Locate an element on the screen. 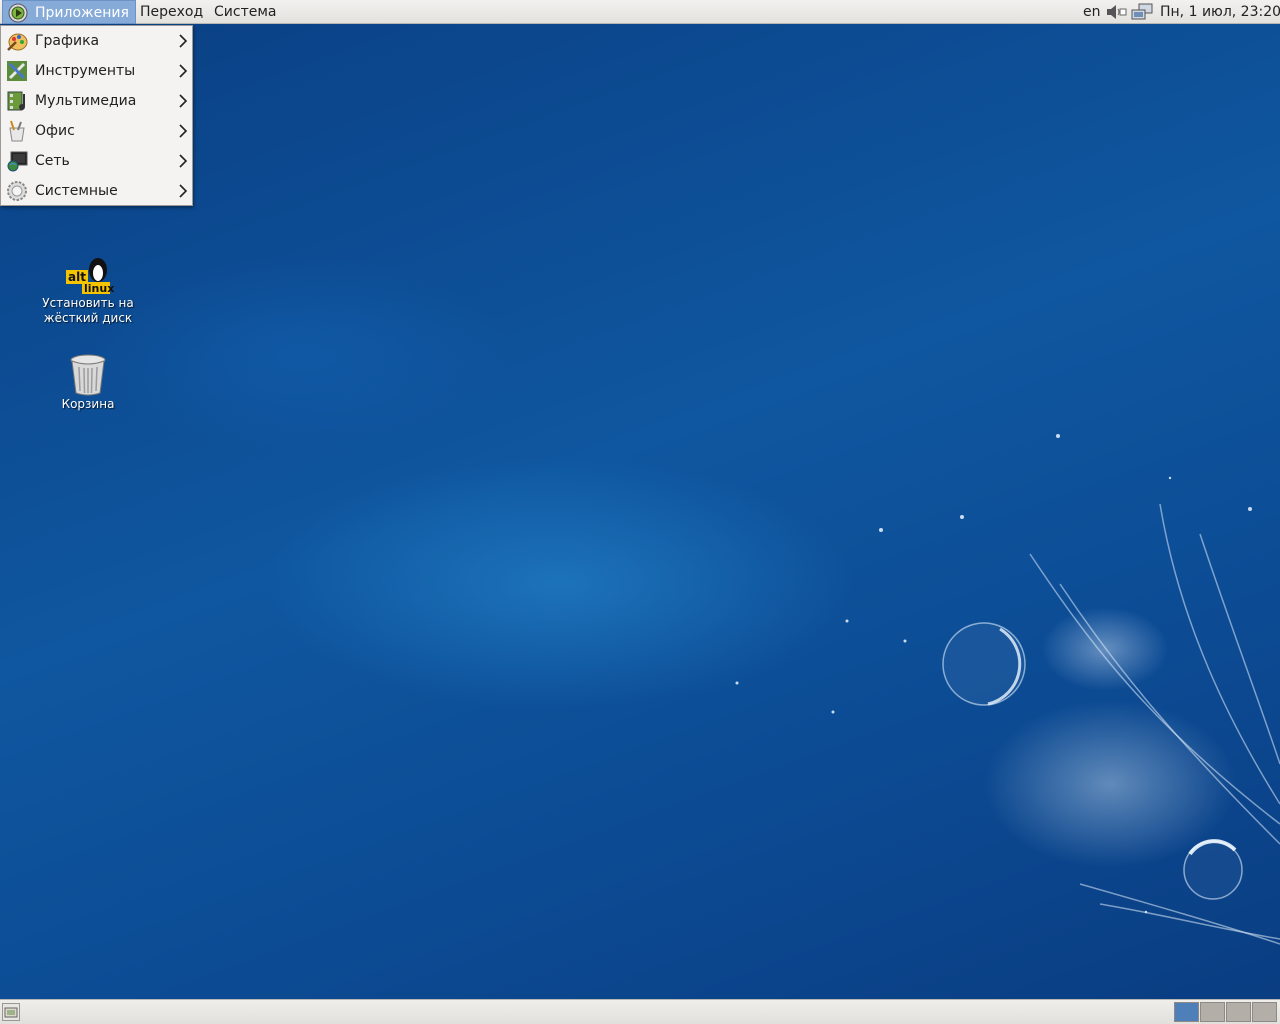 This screenshot has height=1024, width=1280. multimedia-icon is located at coordinates (16, 101).